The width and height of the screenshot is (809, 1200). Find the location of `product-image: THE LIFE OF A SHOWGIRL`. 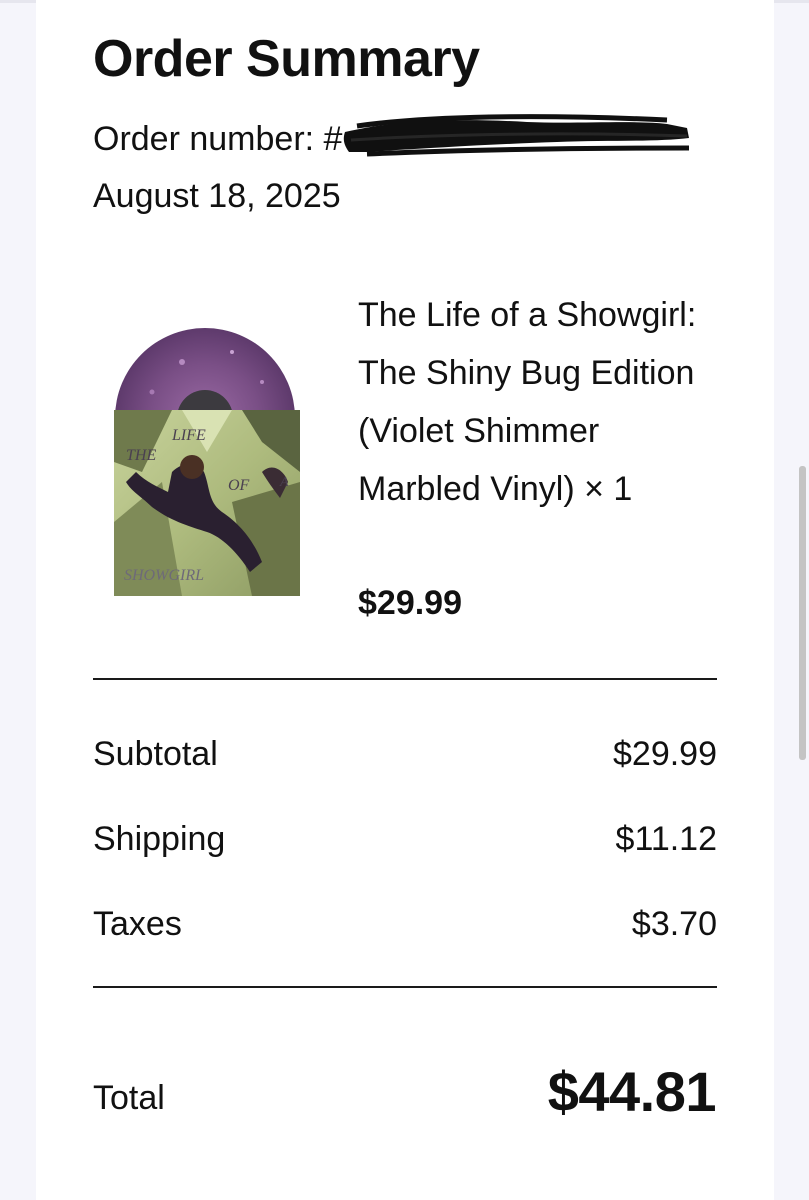

product-image: THE LIFE OF A SHOWGIRL is located at coordinates (207, 460).